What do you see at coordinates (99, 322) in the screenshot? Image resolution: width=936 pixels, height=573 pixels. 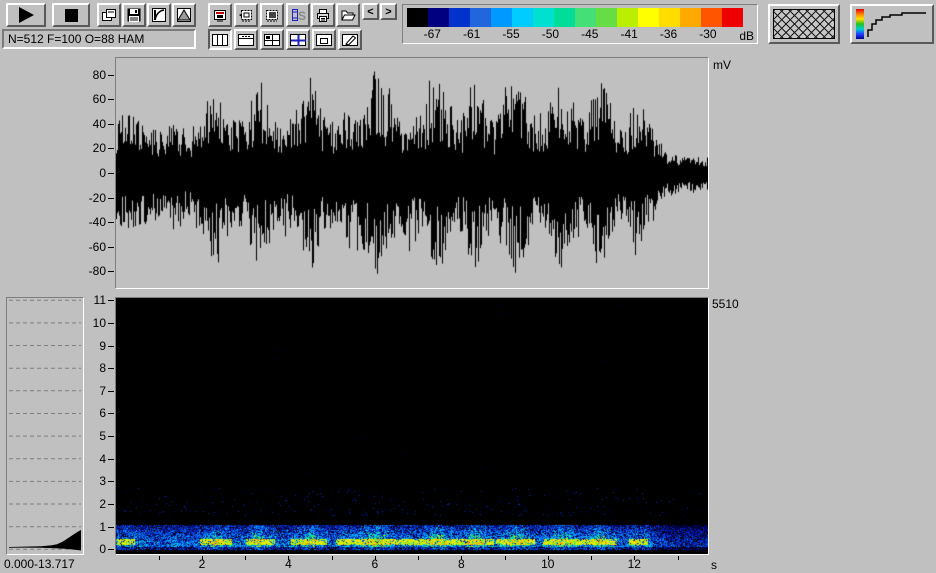 I see `spectrogram-tick-label: 10` at bounding box center [99, 322].